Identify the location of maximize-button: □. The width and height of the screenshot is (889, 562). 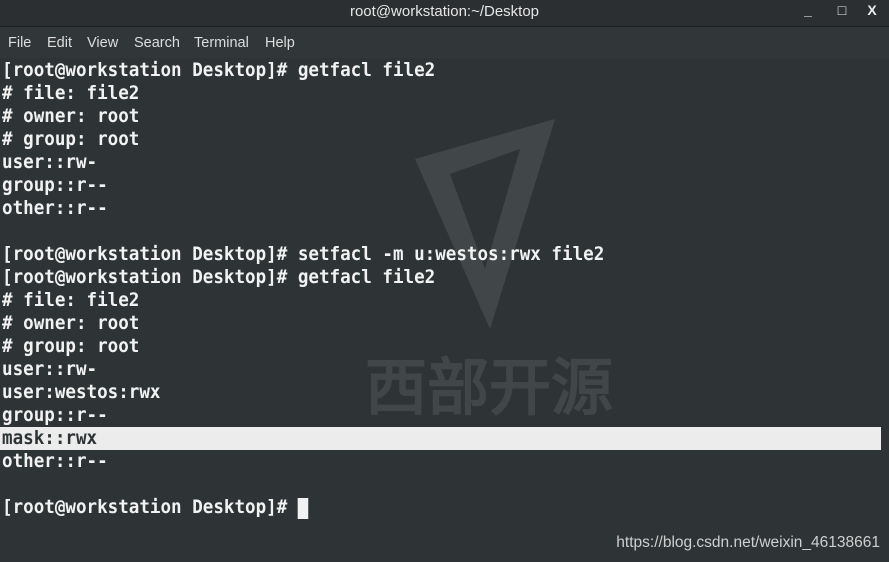
(842, 10).